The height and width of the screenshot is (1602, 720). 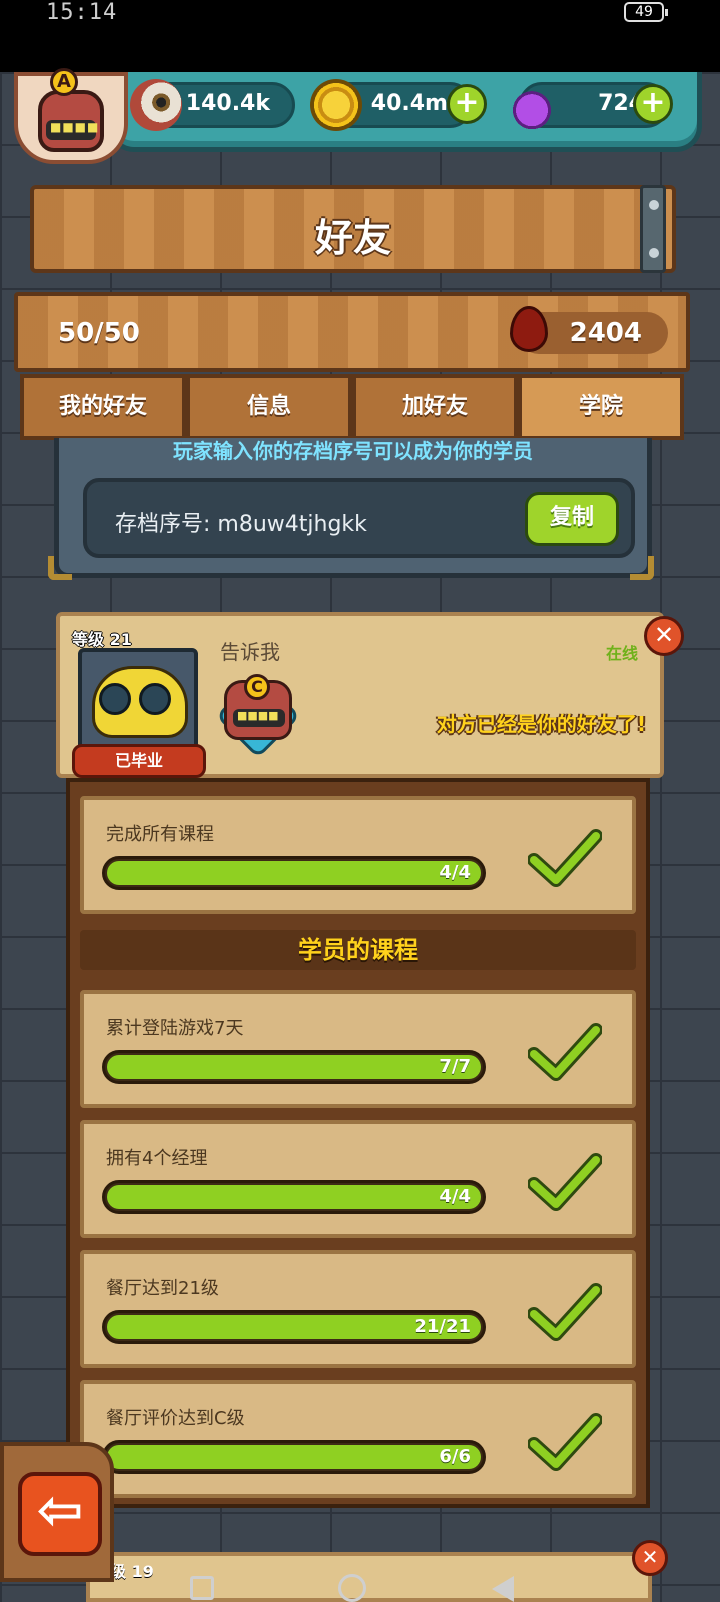 I want to click on task-name: 餐厅评价达到C级, so click(x=175, y=1418).